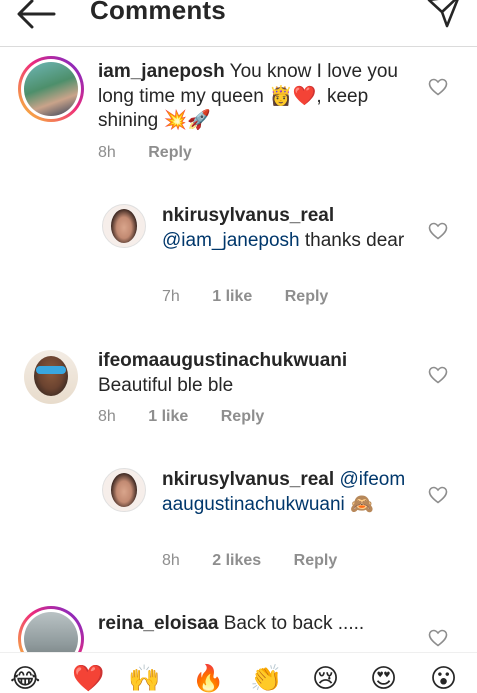 The height and width of the screenshot is (693, 477). Describe the element at coordinates (158, 12) in the screenshot. I see `page-title: Comments` at that location.